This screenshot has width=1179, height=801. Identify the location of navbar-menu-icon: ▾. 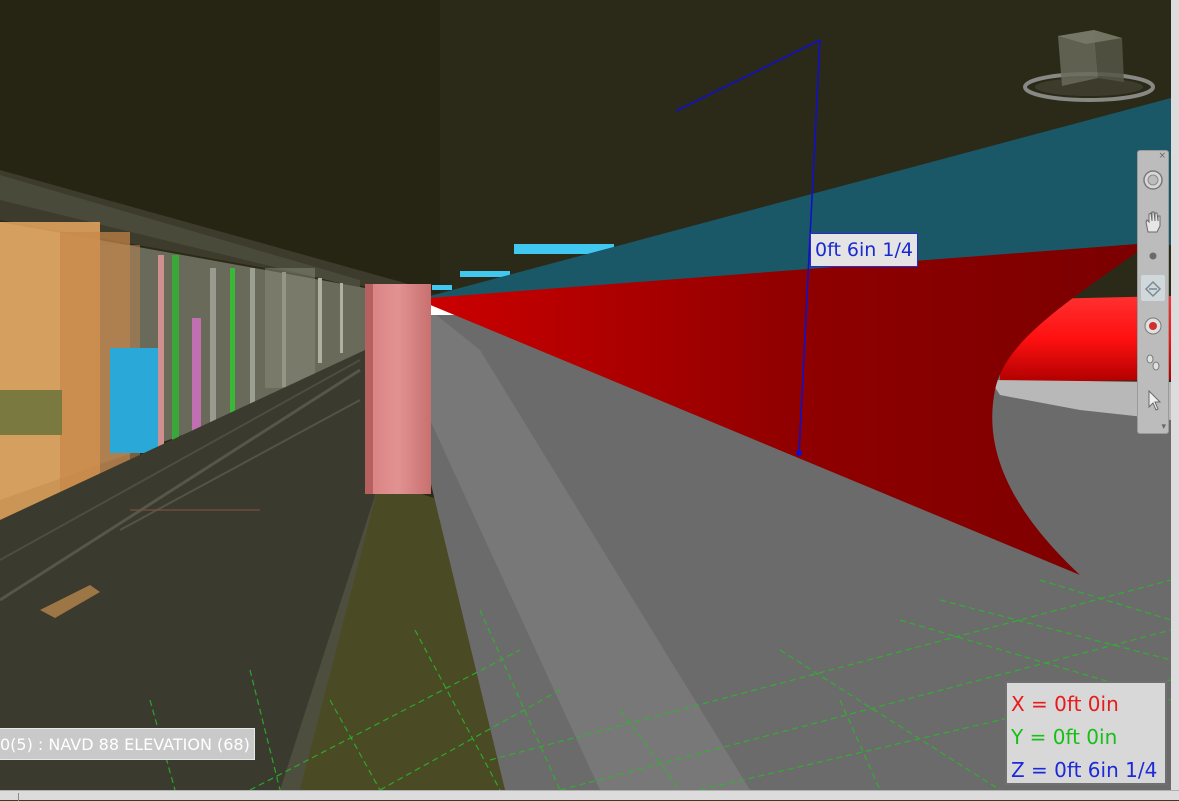
(1163, 427).